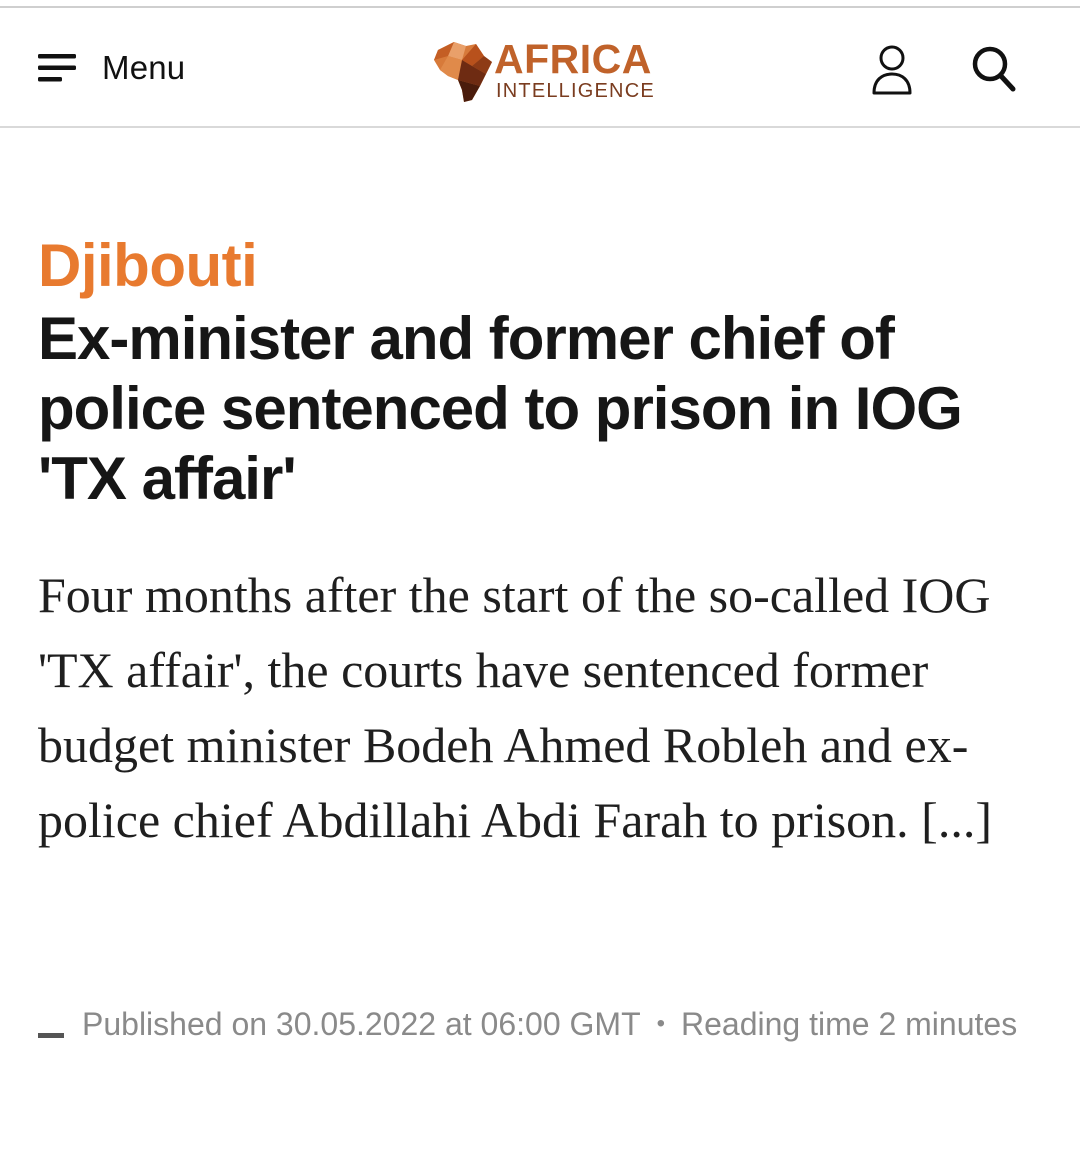 Image resolution: width=1080 pixels, height=1155 pixels. Describe the element at coordinates (57, 68) in the screenshot. I see `hamburger-icon` at that location.